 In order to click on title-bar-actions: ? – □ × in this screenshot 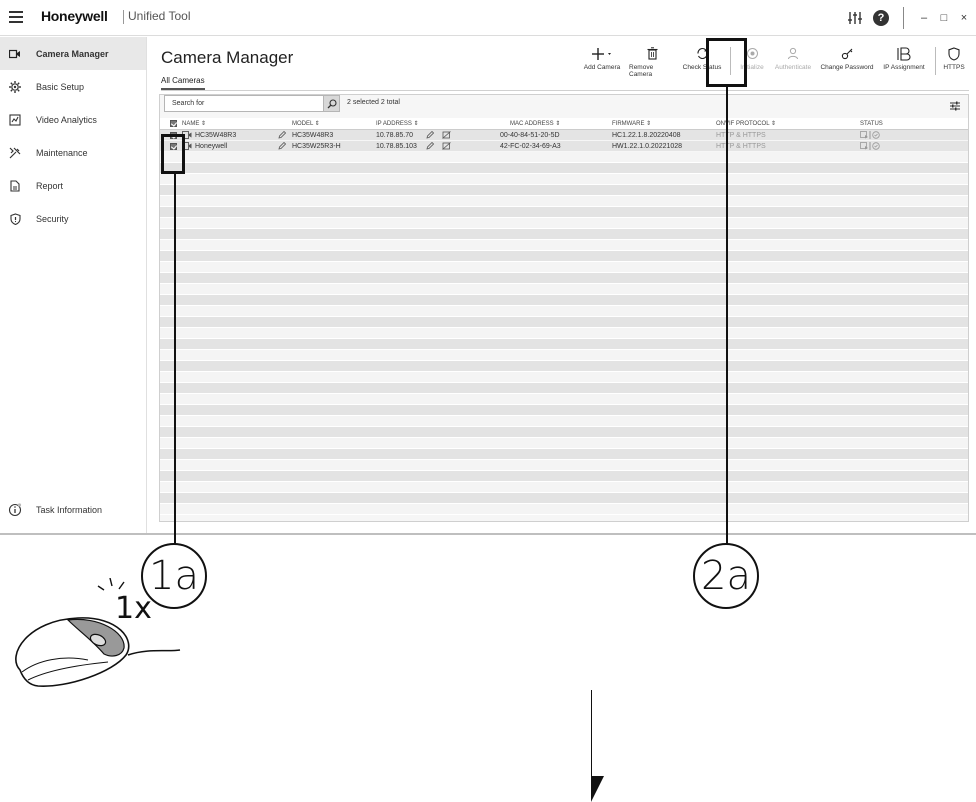, I will do `click(907, 18)`.